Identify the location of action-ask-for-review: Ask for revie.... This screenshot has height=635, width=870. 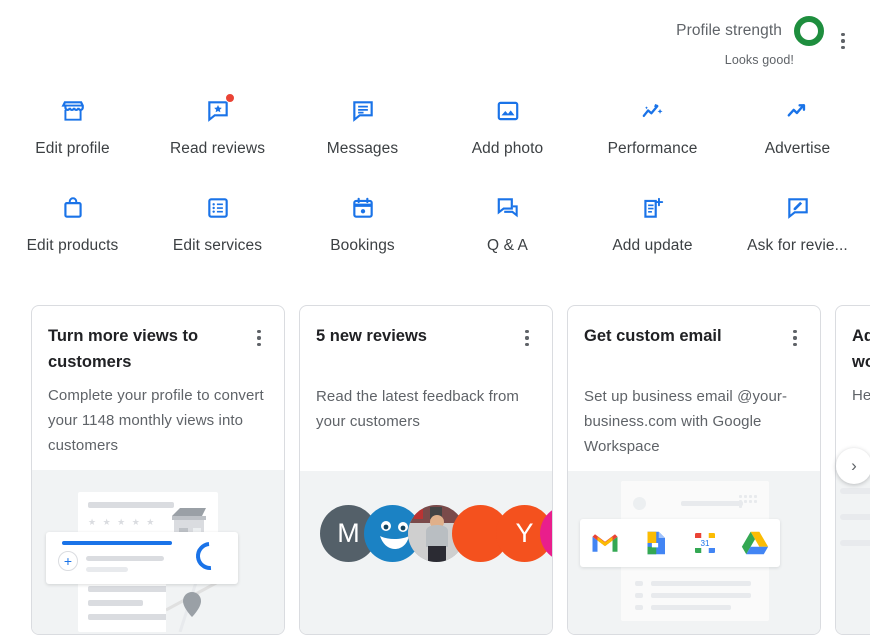
(797, 224).